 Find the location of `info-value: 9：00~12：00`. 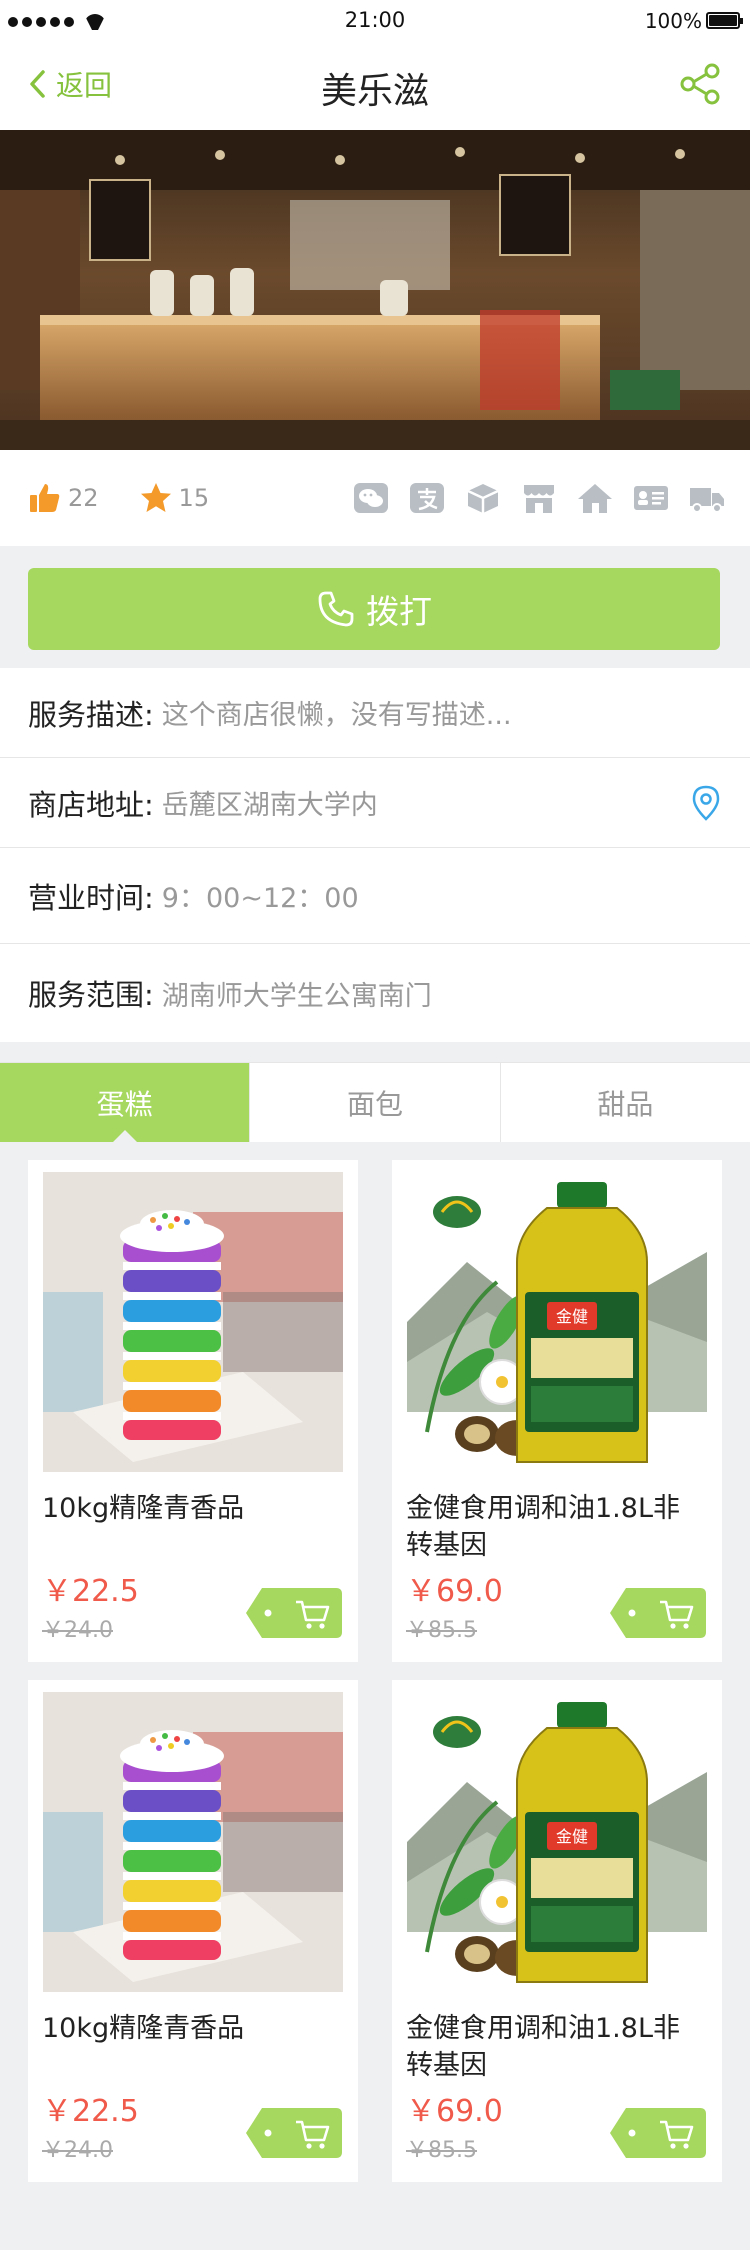

info-value: 9：00~12：00 is located at coordinates (260, 898).